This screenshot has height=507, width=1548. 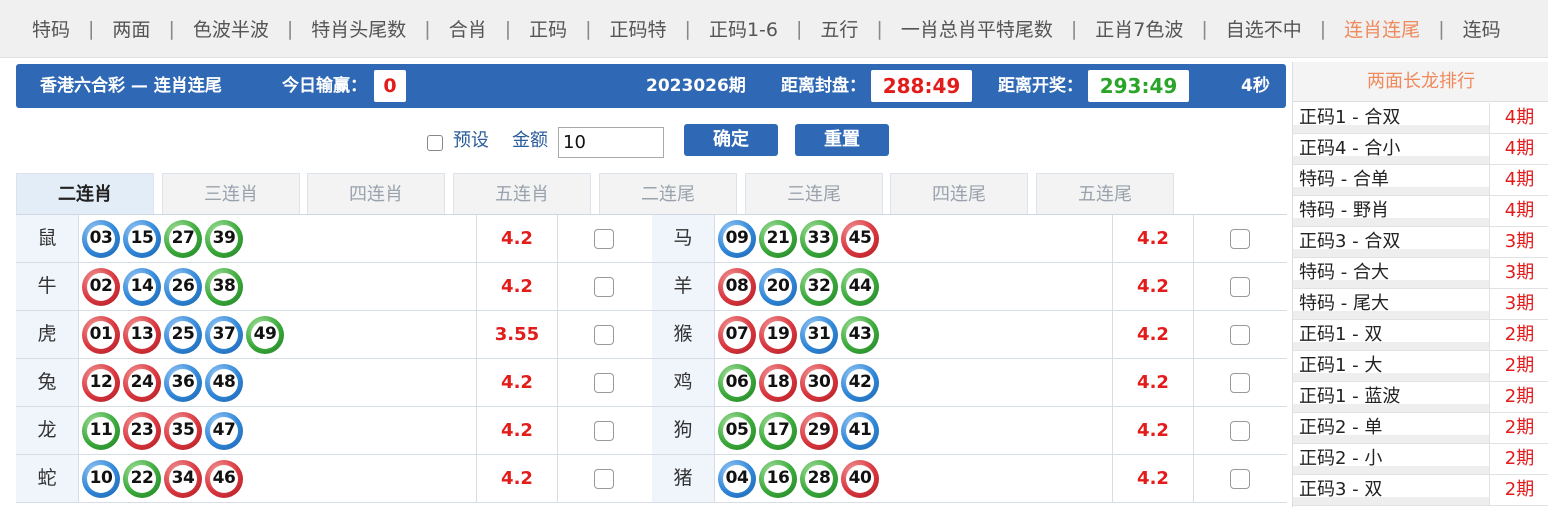 What do you see at coordinates (183, 286) in the screenshot?
I see `lottery-ball: 26` at bounding box center [183, 286].